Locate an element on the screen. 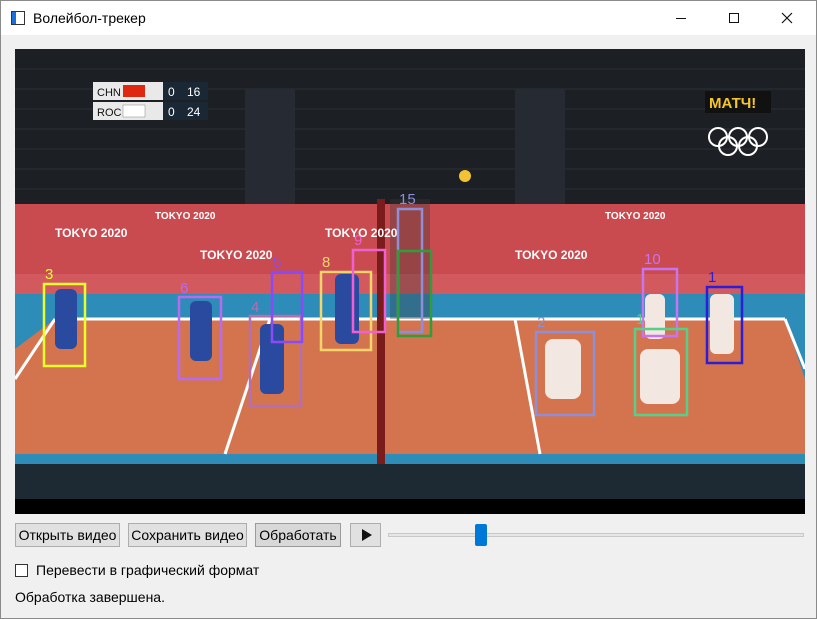  broadcast-logo: МАТЧ! is located at coordinates (732, 103).